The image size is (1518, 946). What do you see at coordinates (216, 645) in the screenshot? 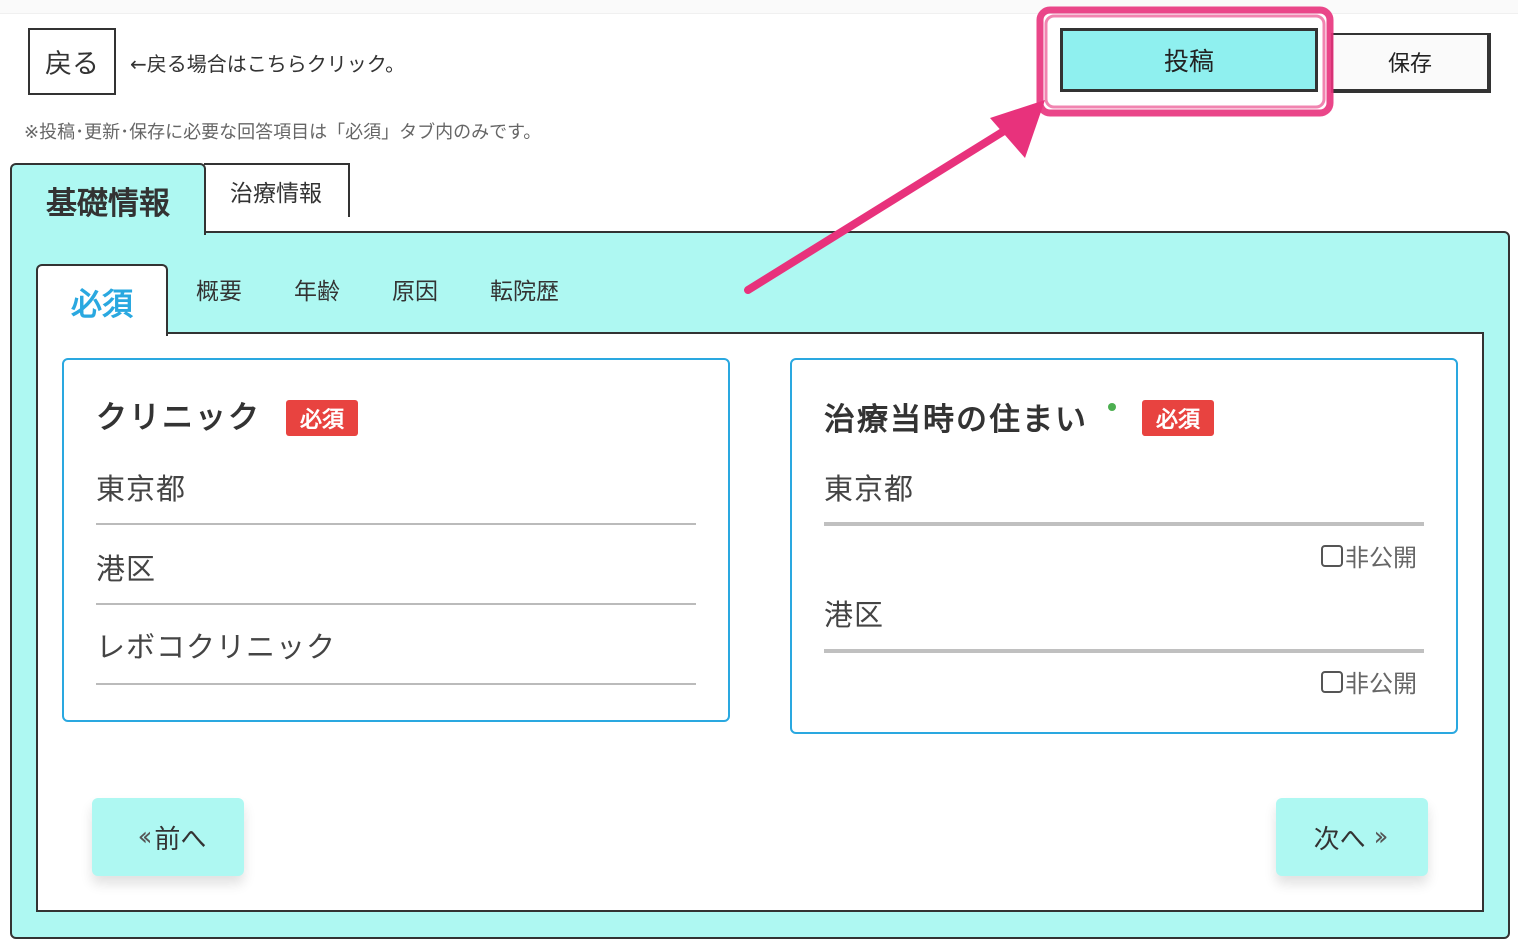
I see `clinic-name-field: レボコクリニック` at bounding box center [216, 645].